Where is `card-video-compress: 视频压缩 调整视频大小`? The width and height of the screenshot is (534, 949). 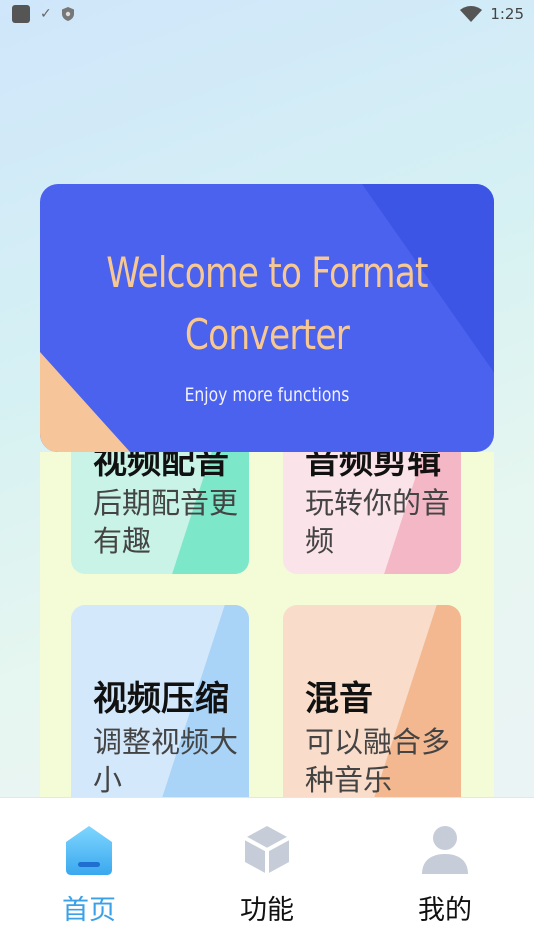
card-video-compress: 视频压缩 调整视频大小 is located at coordinates (160, 701).